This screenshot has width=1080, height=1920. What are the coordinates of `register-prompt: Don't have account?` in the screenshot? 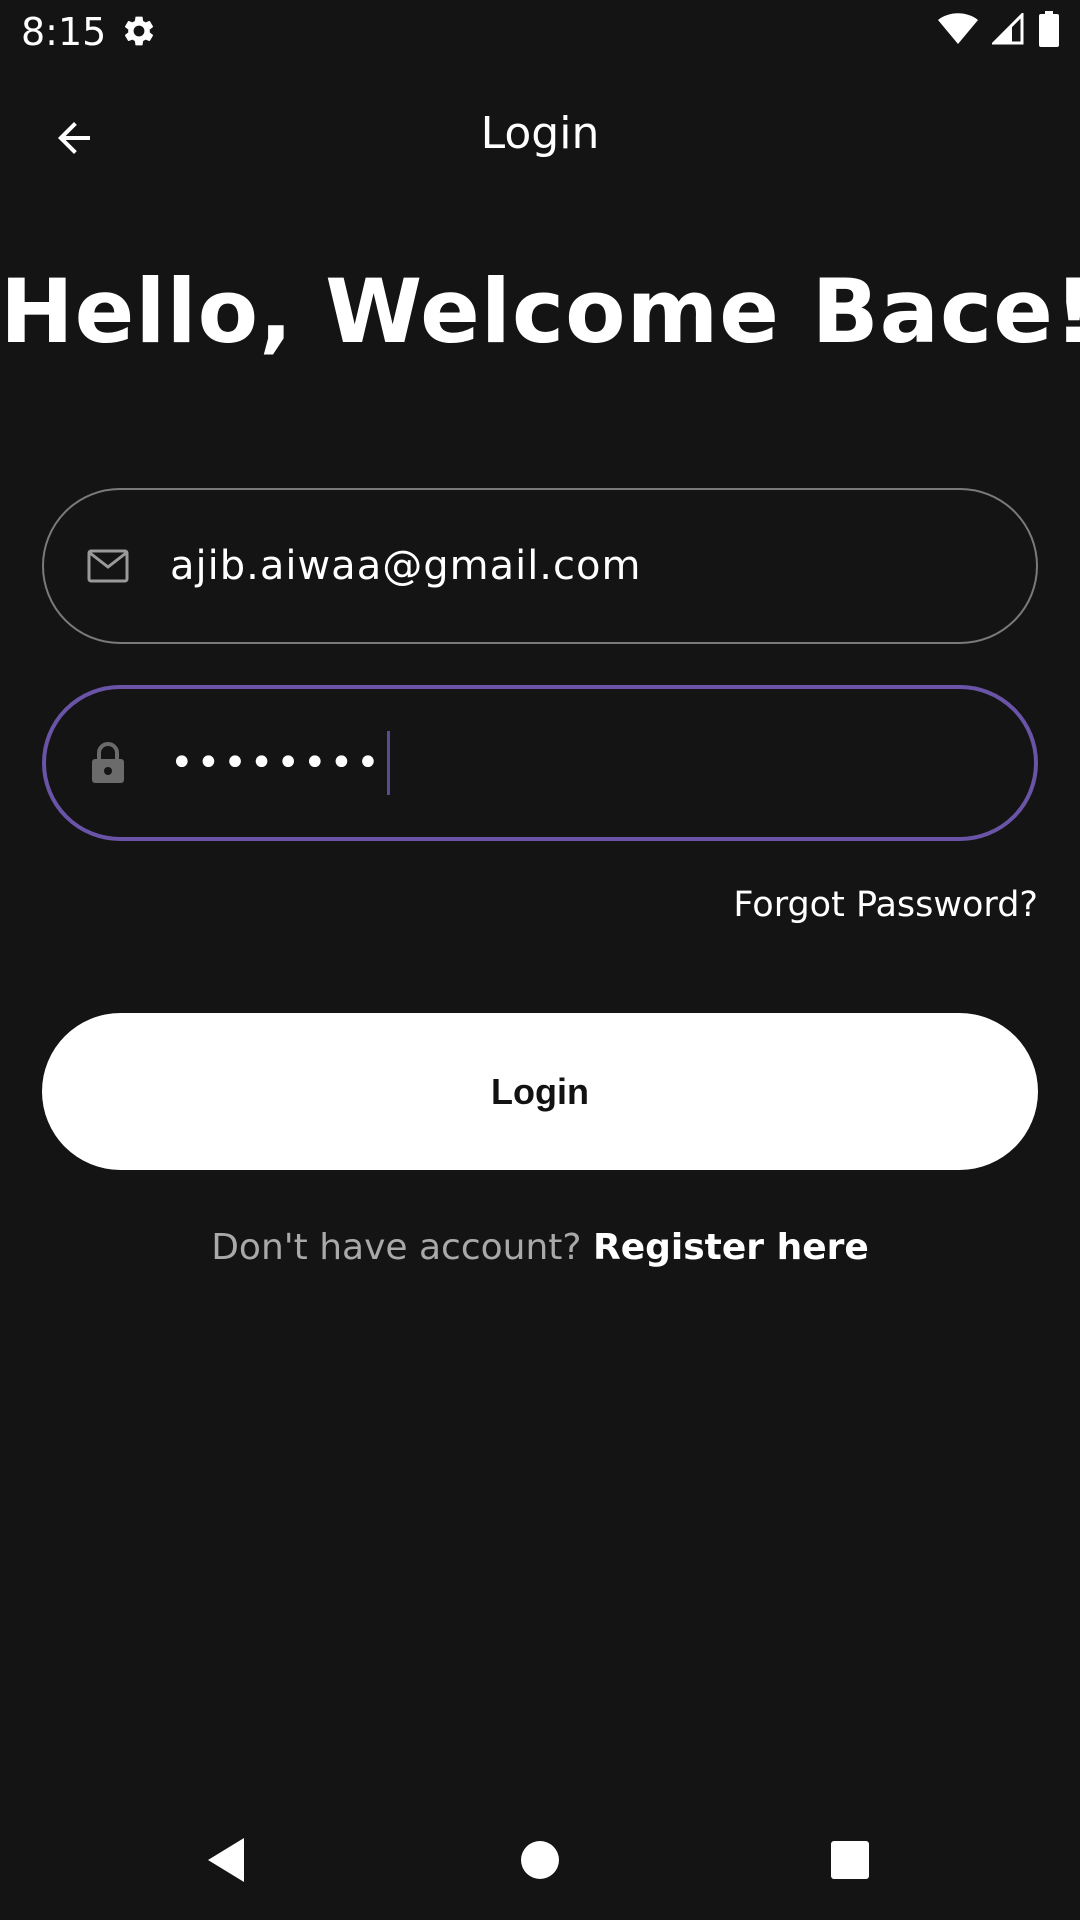 It's located at (396, 1247).